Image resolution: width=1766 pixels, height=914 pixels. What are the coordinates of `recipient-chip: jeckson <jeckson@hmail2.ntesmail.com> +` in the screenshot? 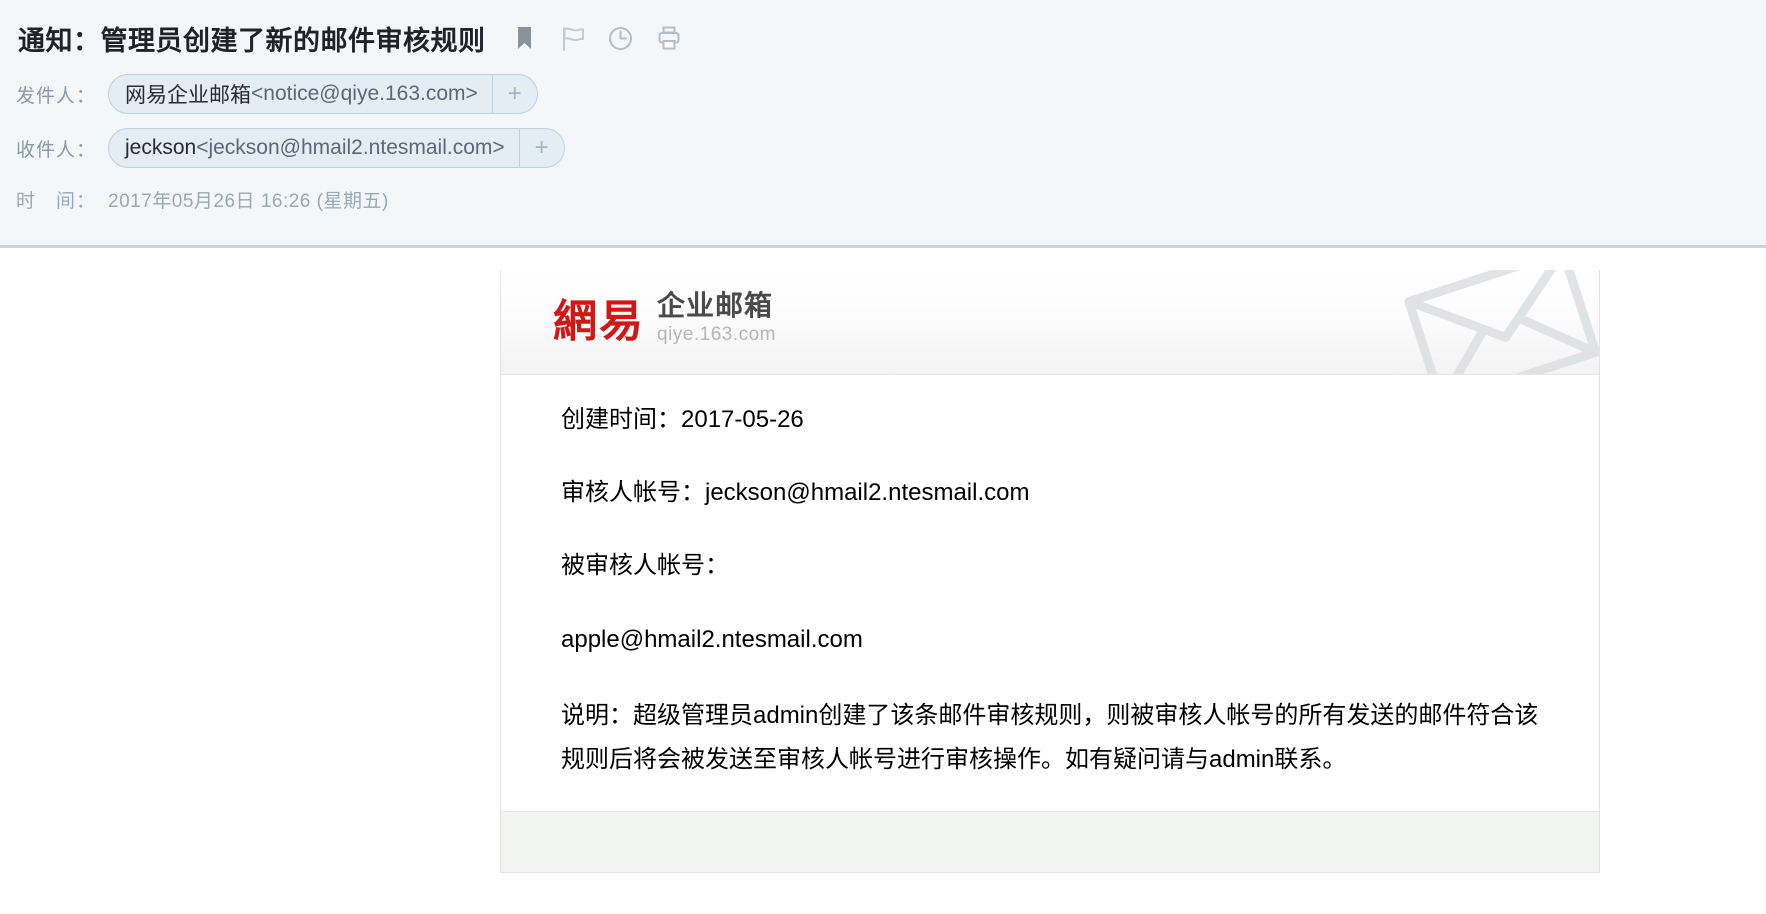 It's located at (336, 148).